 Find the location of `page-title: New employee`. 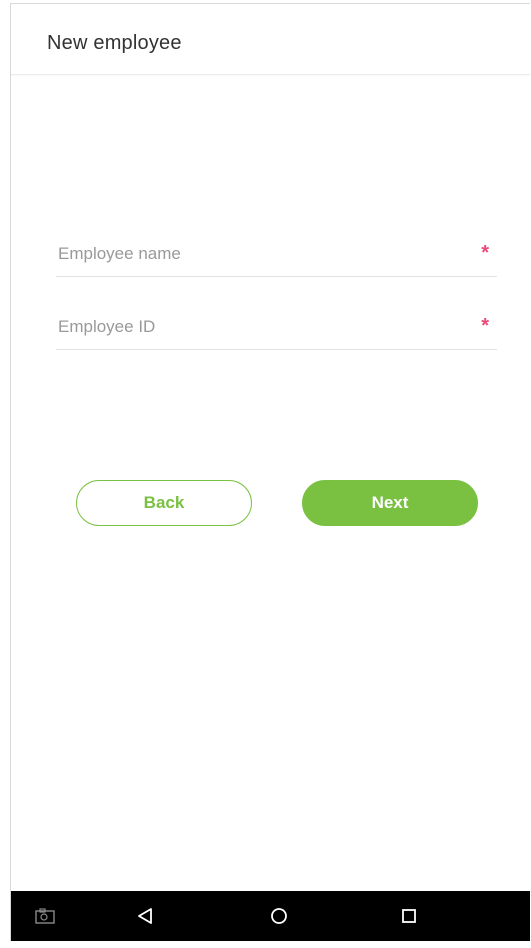

page-title: New employee is located at coordinates (114, 43).